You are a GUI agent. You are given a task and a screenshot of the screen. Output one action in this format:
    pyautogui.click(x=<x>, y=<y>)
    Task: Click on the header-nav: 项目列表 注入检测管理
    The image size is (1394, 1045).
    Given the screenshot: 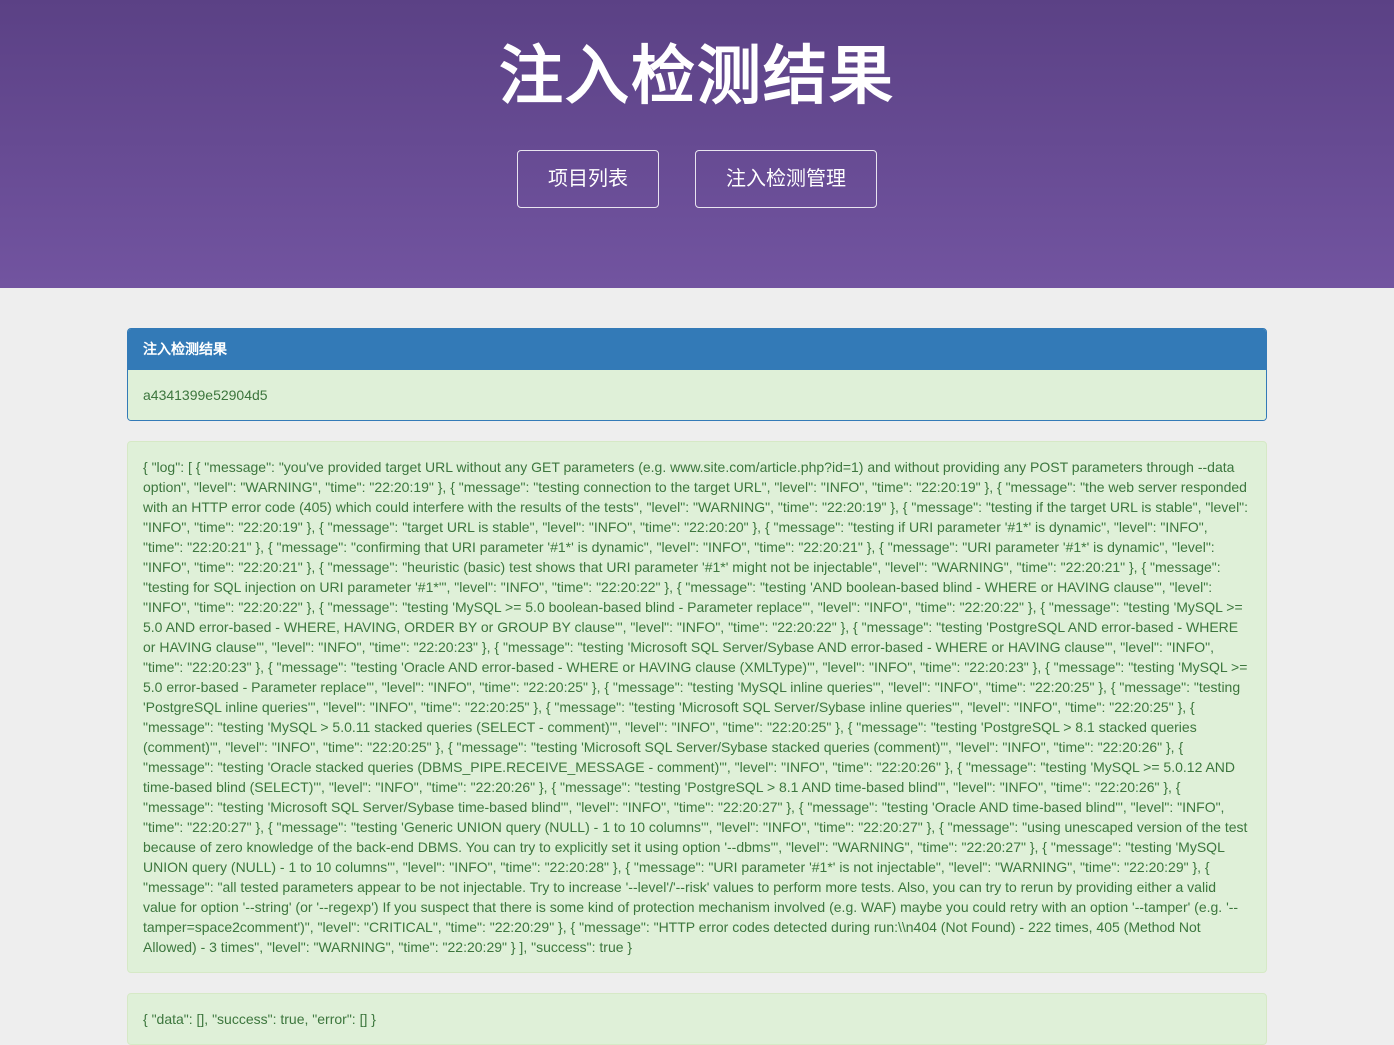 What is the action you would take?
    pyautogui.click(x=697, y=179)
    